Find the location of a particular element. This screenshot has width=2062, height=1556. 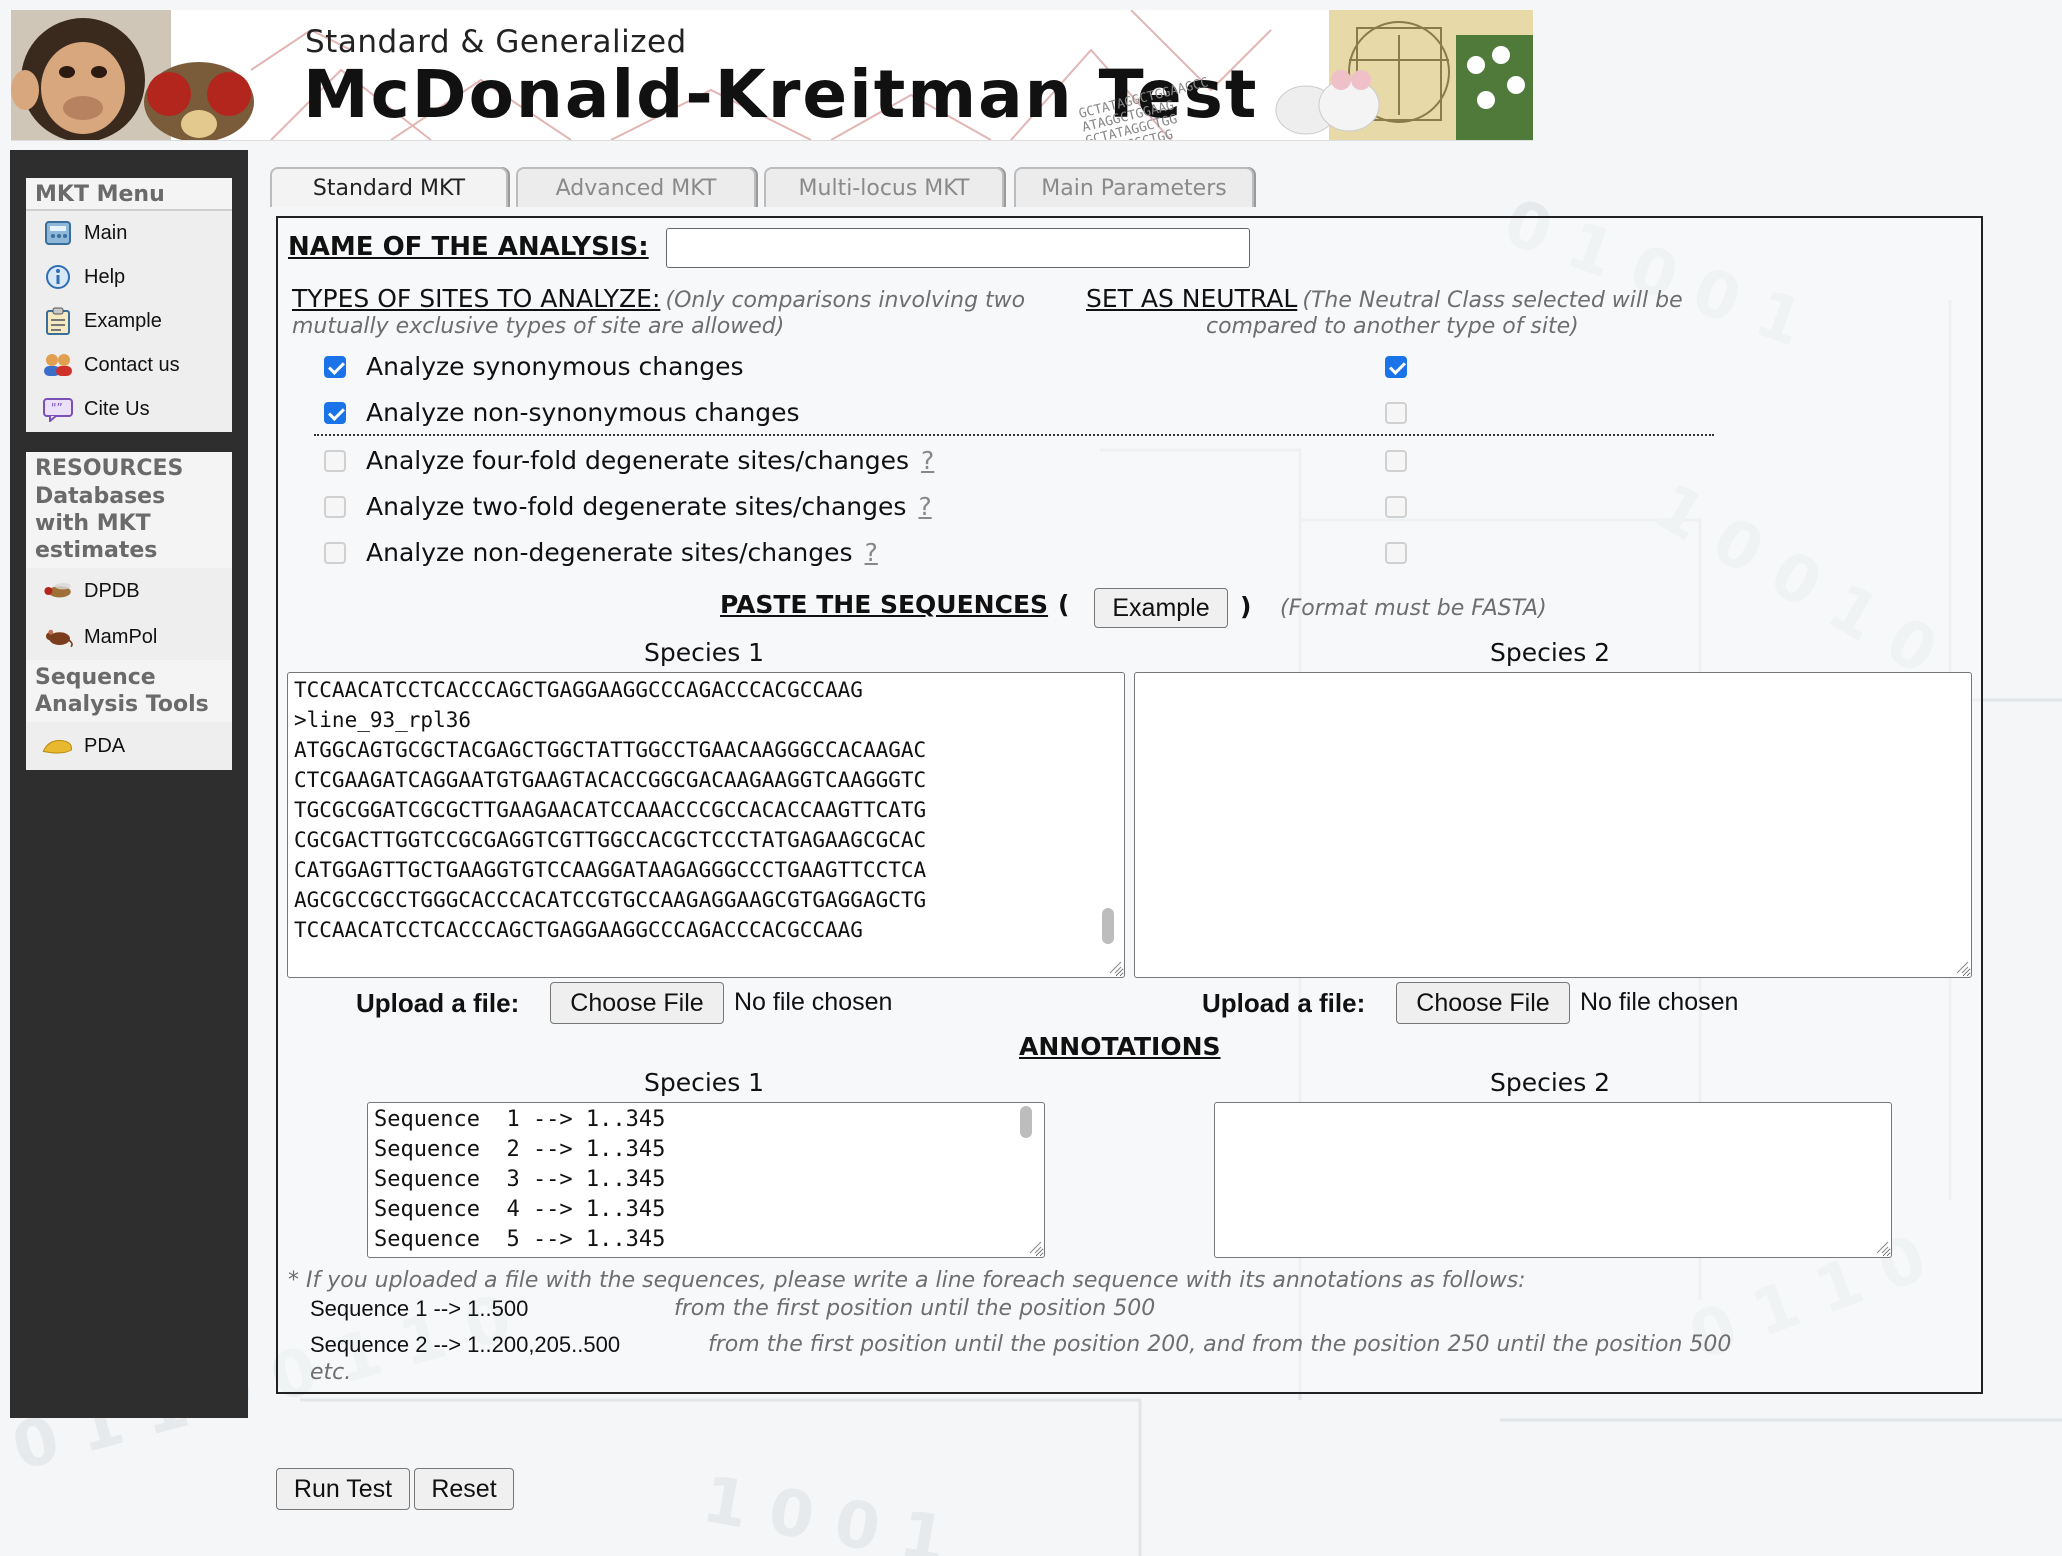

fly-icon is located at coordinates (58, 591).